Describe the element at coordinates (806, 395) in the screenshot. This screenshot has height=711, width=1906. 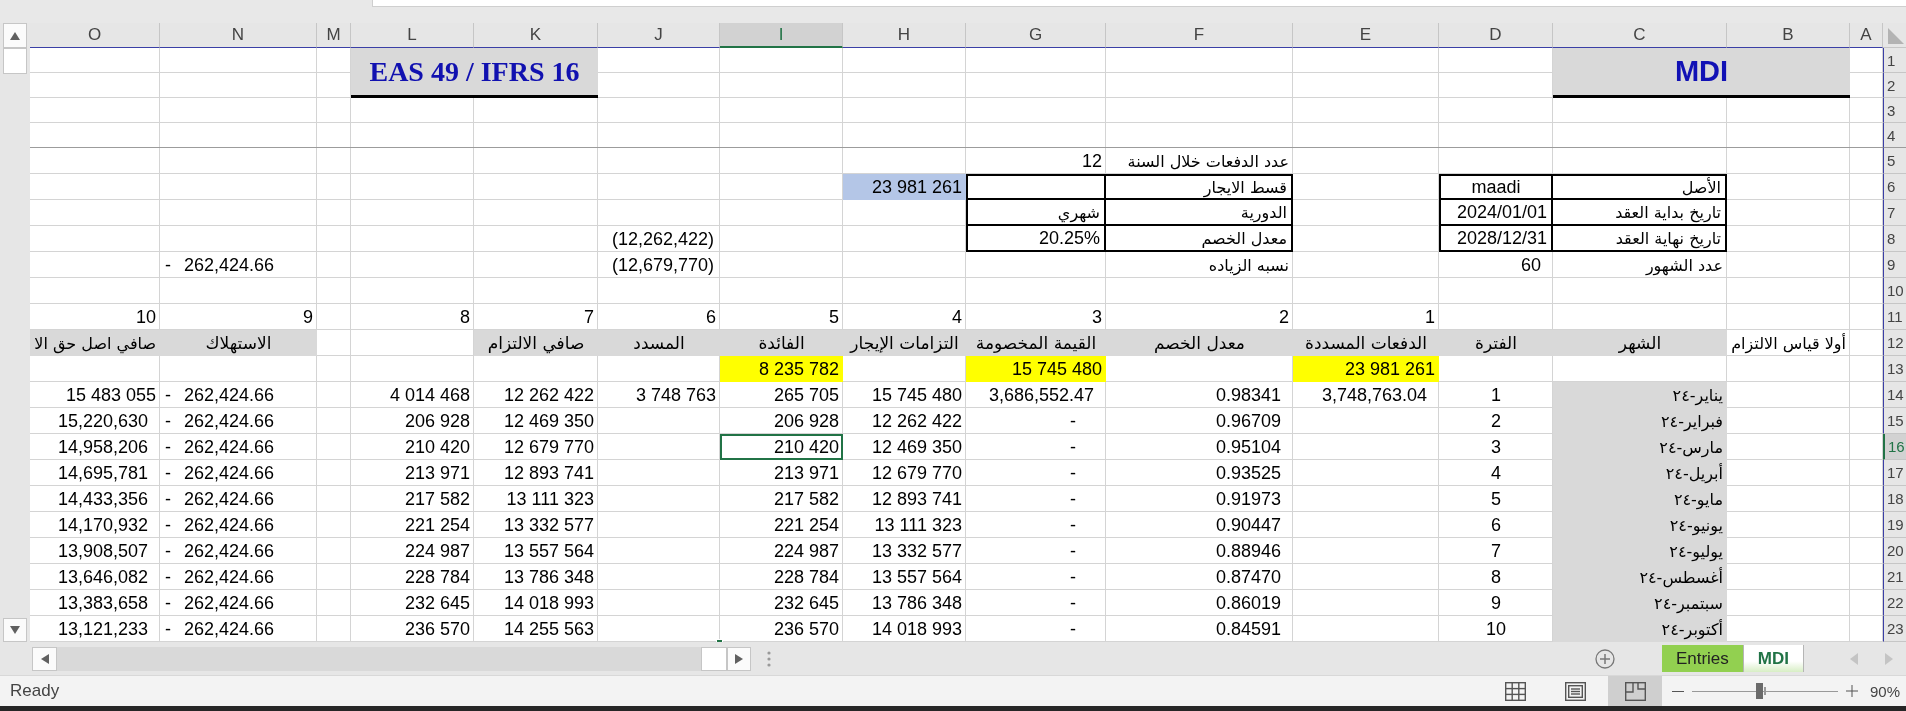
I see `table-cell-text: 265 705` at that location.